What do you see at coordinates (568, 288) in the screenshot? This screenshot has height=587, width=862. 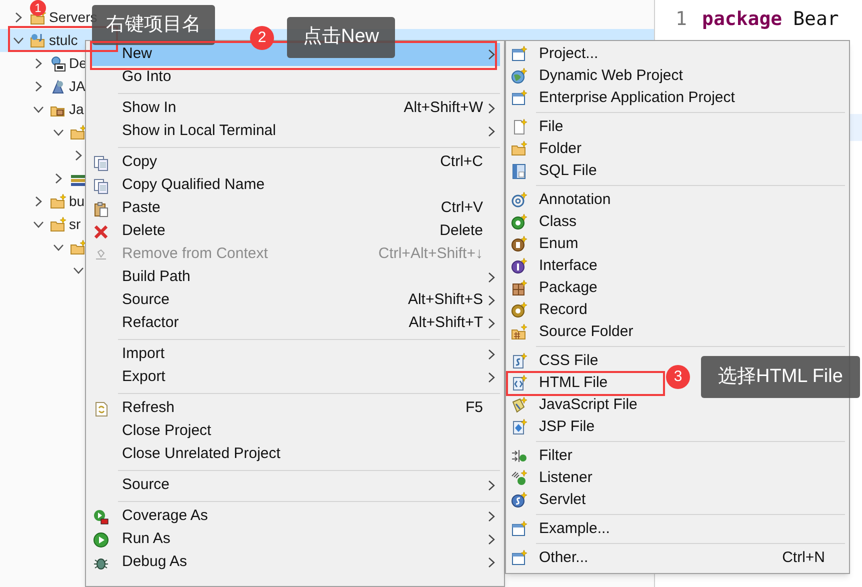 I see `menu-item-label: Package` at bounding box center [568, 288].